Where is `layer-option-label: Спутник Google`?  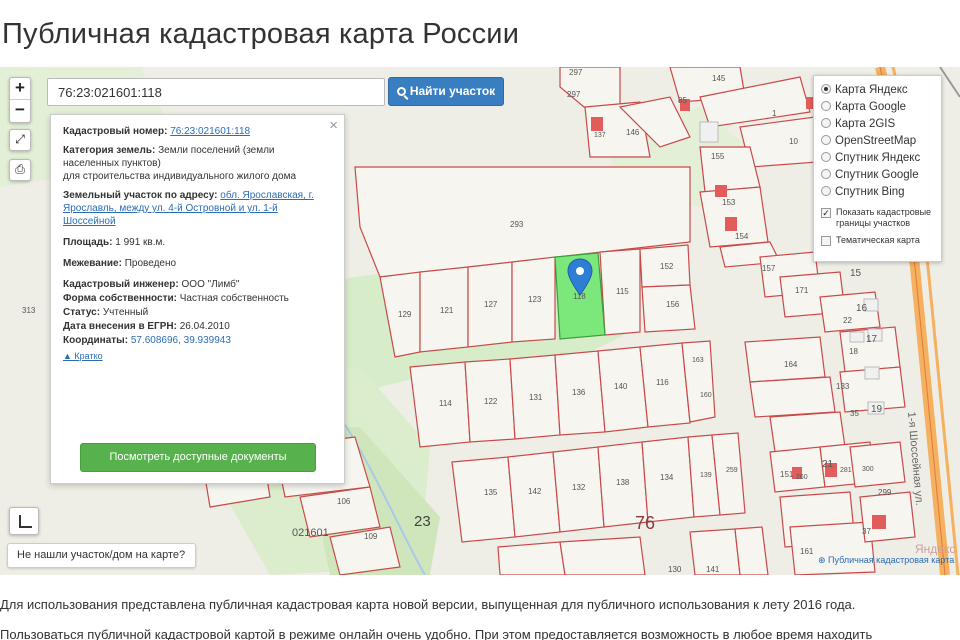 layer-option-label: Спутник Google is located at coordinates (877, 175).